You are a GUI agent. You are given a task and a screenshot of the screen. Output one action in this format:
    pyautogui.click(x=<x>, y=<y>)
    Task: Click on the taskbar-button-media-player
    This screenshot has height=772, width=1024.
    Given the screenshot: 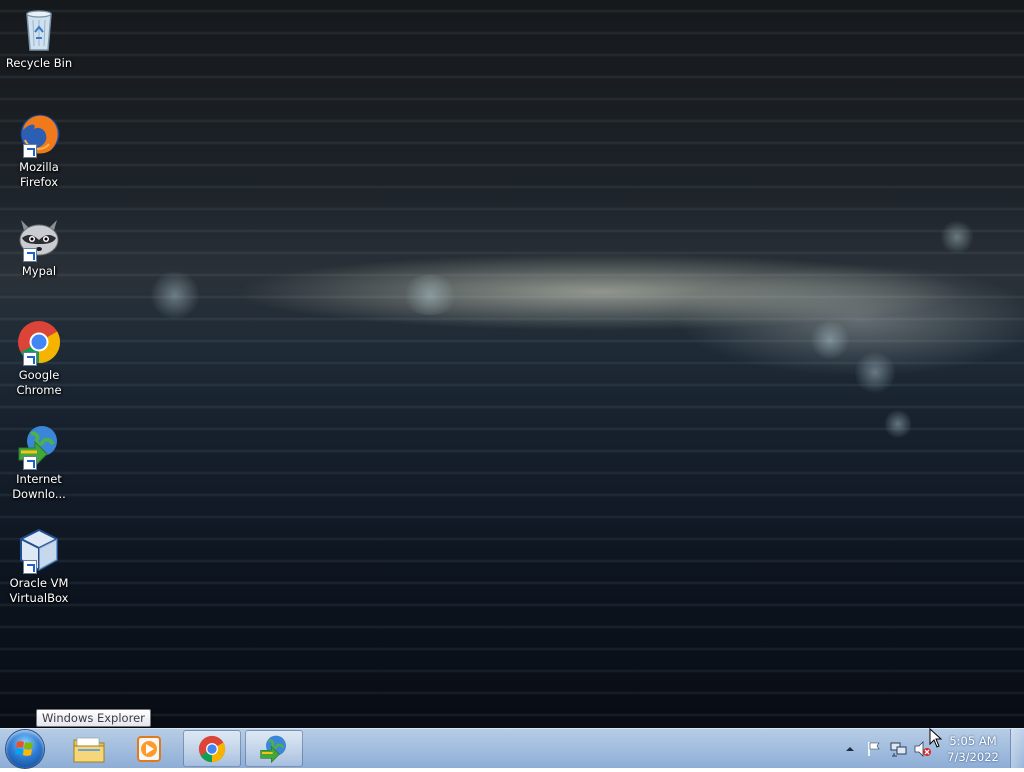 What is the action you would take?
    pyautogui.click(x=149, y=748)
    